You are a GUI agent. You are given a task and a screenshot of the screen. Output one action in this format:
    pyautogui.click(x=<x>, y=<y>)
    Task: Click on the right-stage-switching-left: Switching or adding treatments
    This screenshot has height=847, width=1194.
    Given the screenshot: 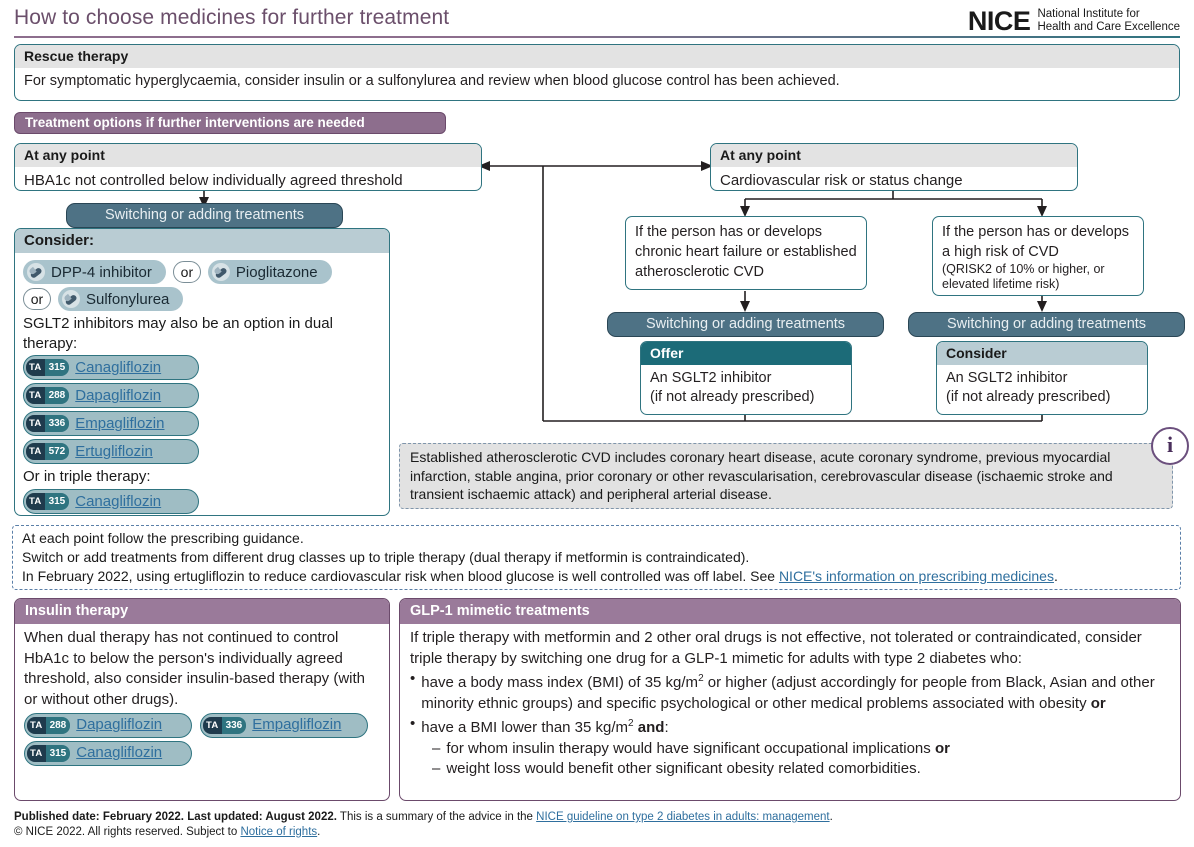 What is the action you would take?
    pyautogui.click(x=745, y=324)
    